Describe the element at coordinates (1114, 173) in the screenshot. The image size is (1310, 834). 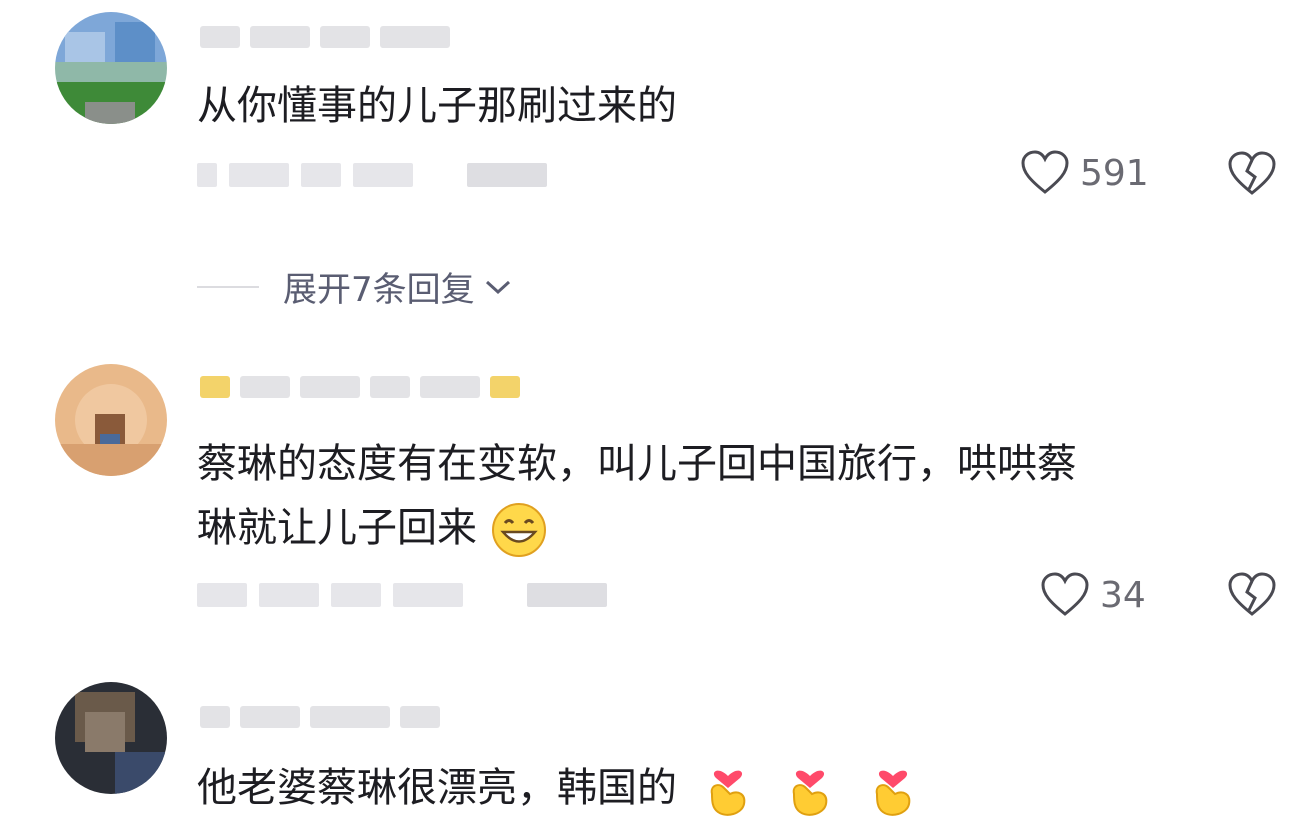
I see `like-count: 591` at that location.